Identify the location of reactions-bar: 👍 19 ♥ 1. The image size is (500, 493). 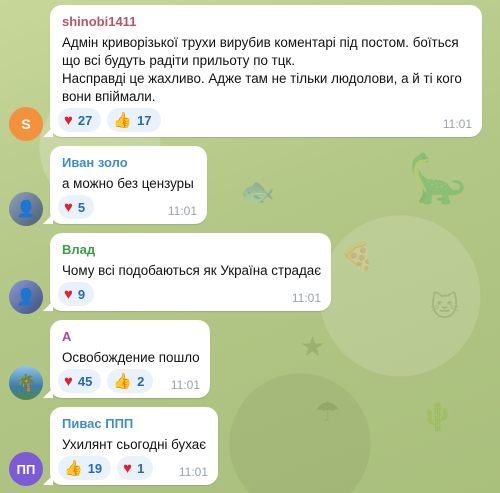
(106, 468).